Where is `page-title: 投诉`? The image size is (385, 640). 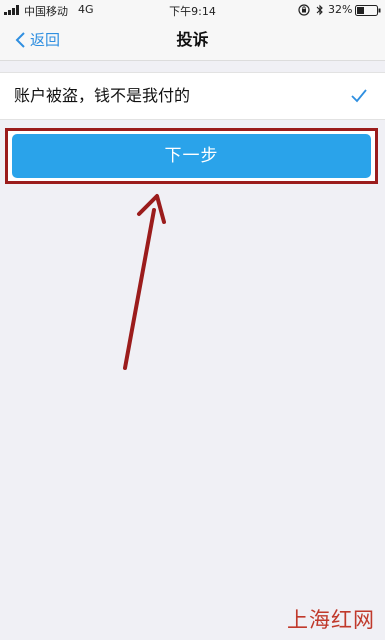
page-title: 投诉 is located at coordinates (192, 39).